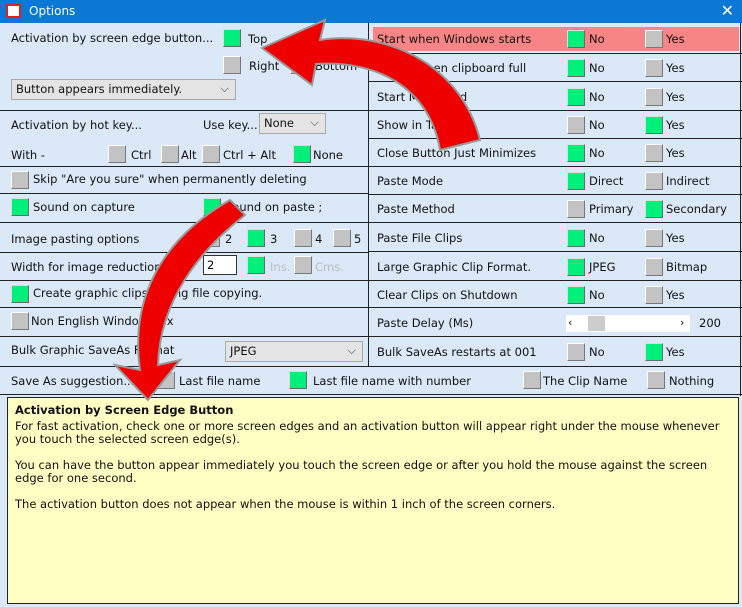  I want to click on cms-checkbox, so click(303, 265).